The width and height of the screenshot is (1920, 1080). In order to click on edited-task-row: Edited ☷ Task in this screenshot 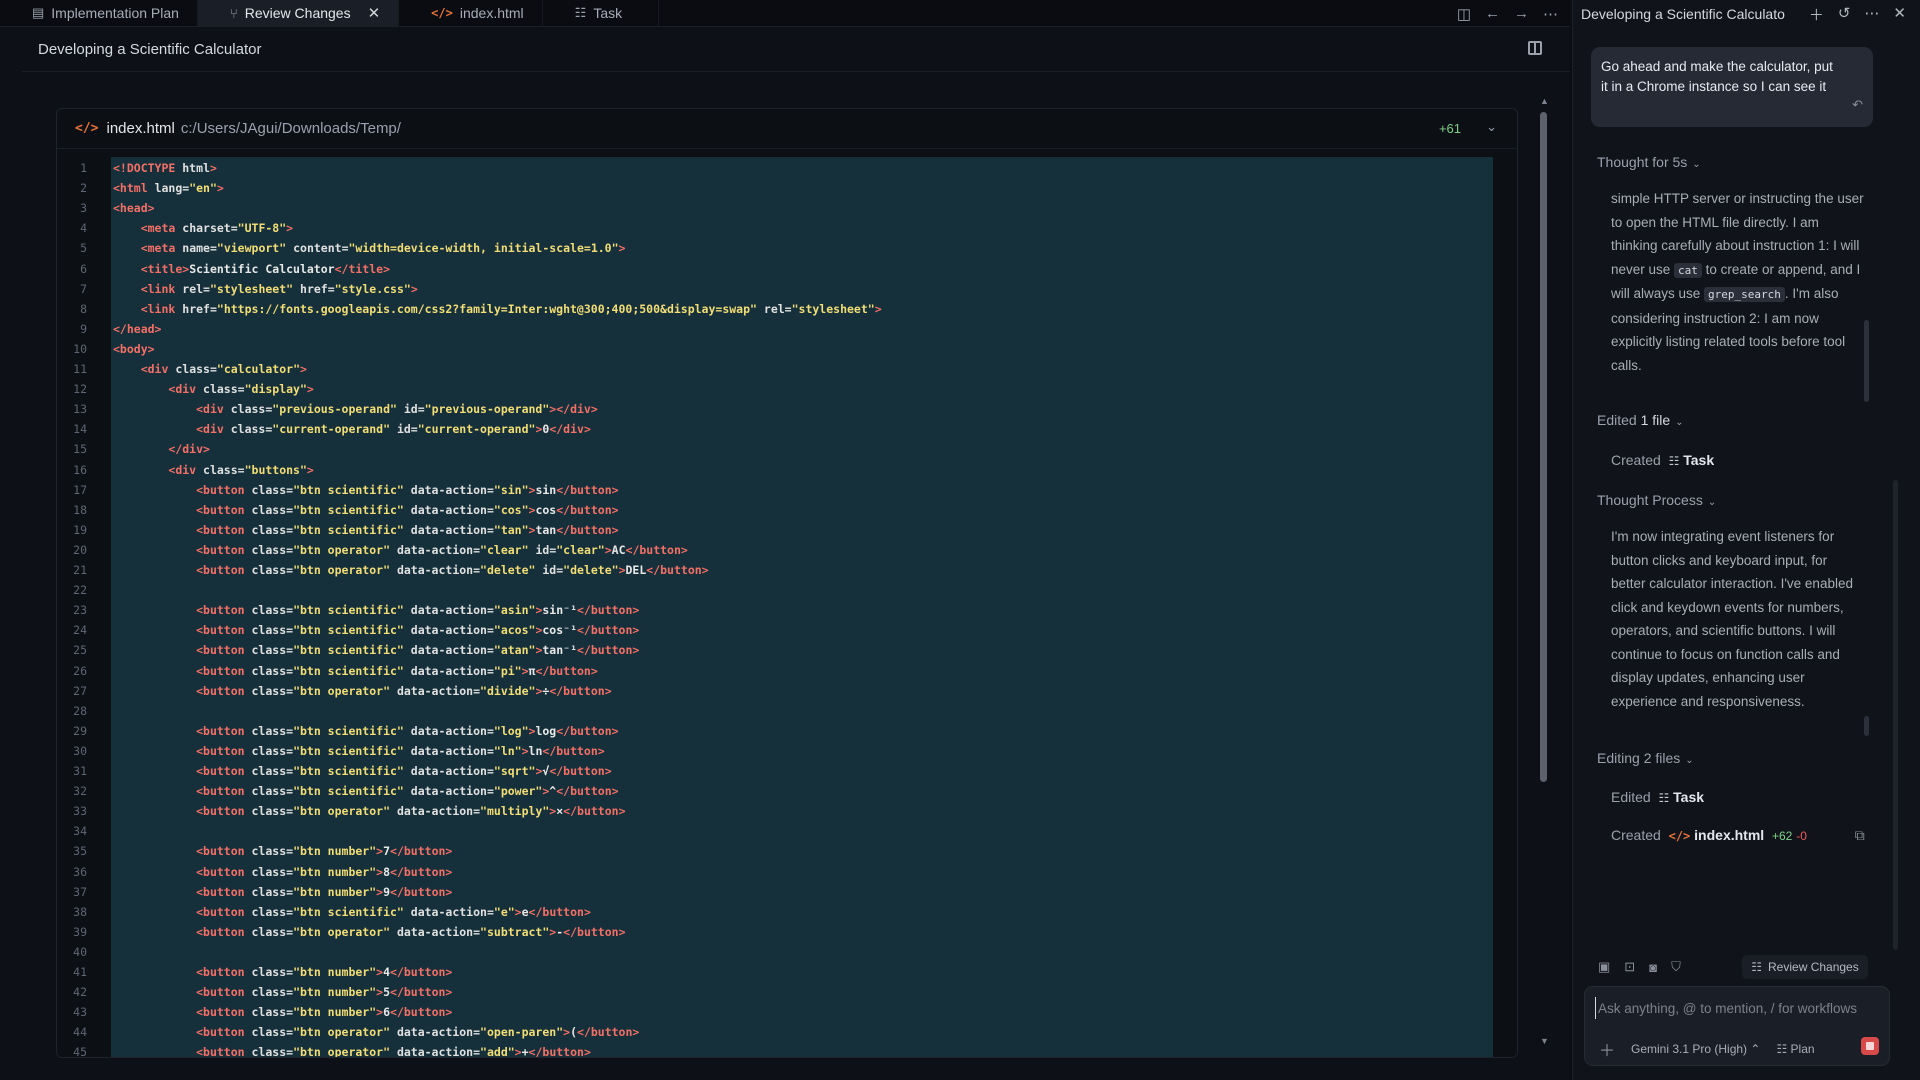, I will do `click(1657, 797)`.